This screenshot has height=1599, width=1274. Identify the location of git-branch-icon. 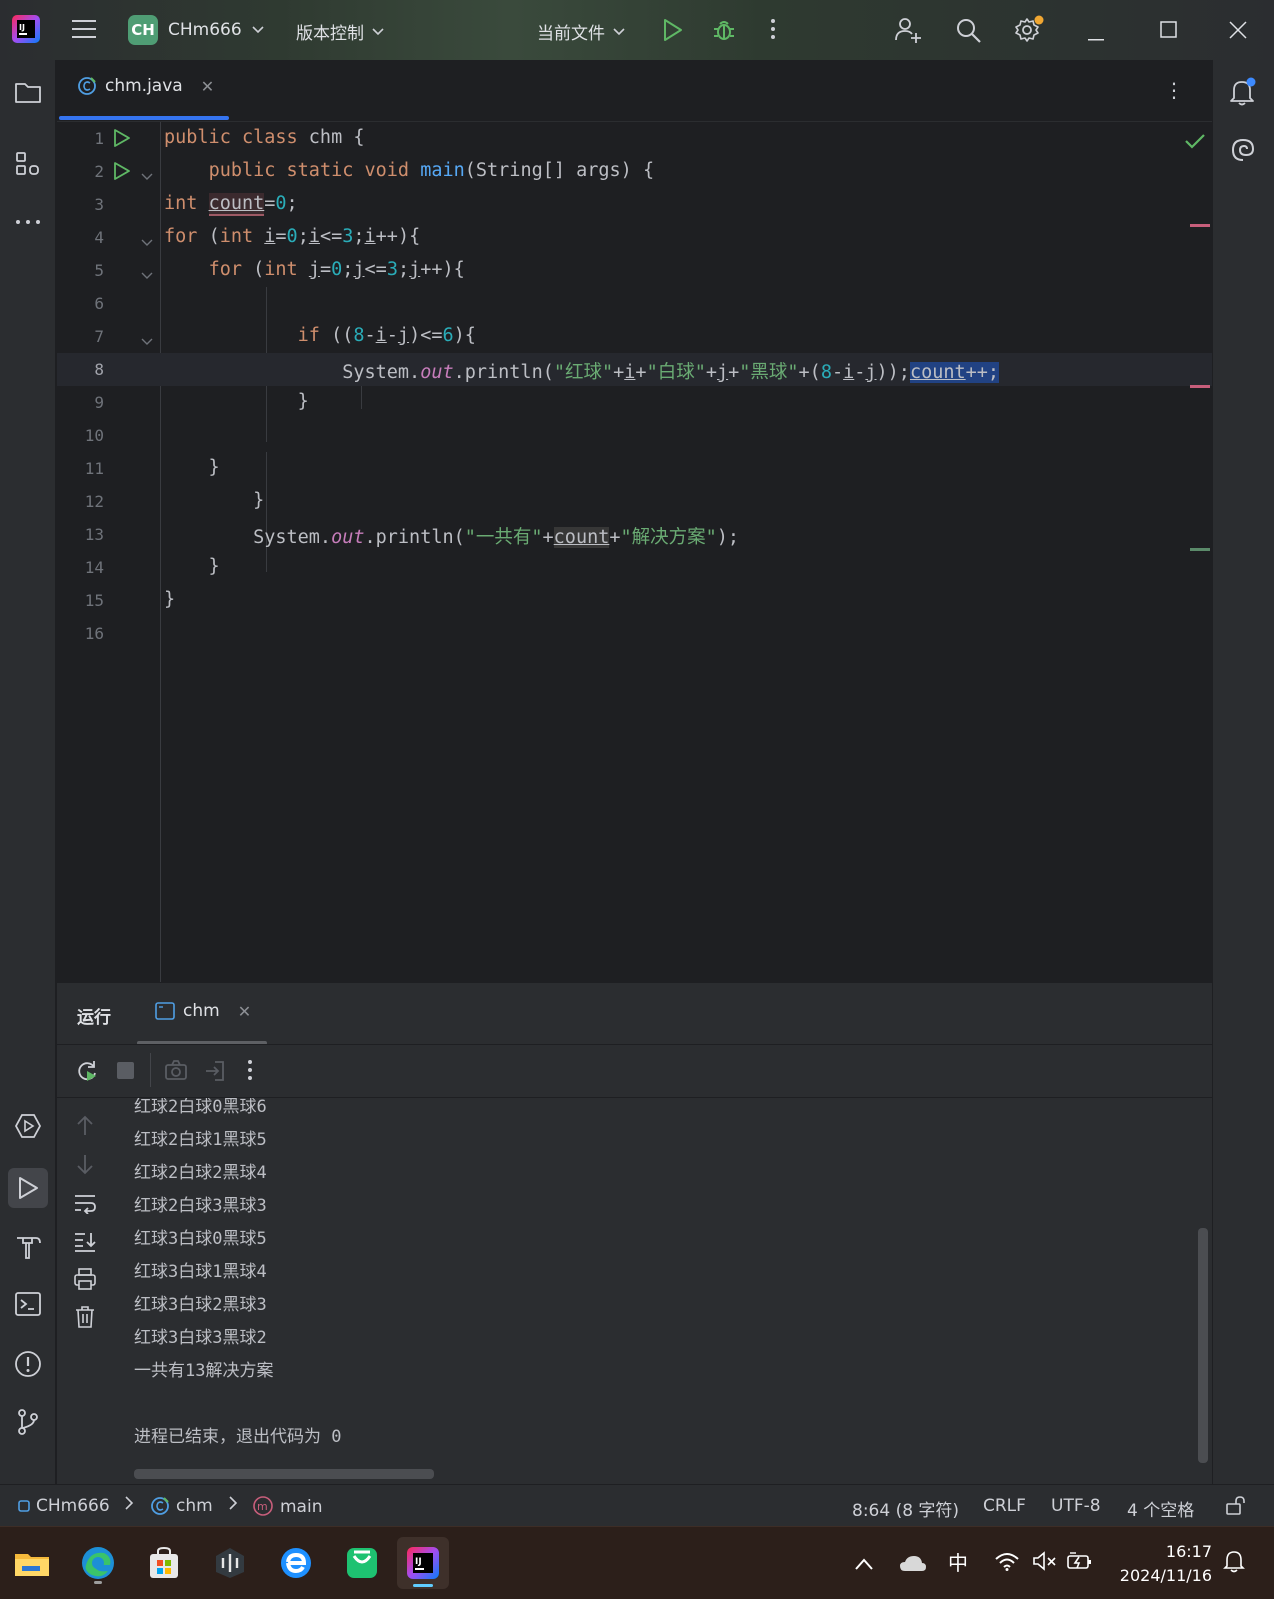
(28, 1422).